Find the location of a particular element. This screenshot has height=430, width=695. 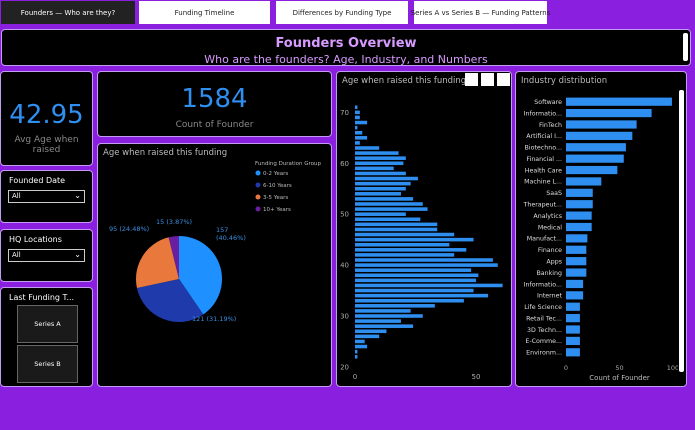

founded-date-title: Founded Date is located at coordinates (37, 180).